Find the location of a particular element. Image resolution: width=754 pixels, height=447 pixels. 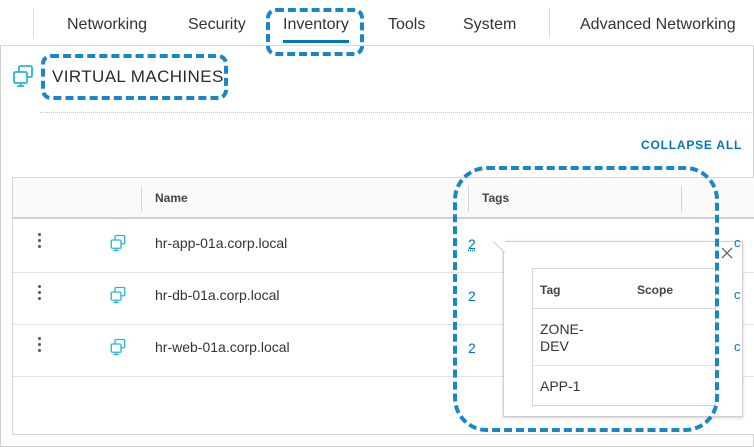

divider is located at coordinates (397, 112).